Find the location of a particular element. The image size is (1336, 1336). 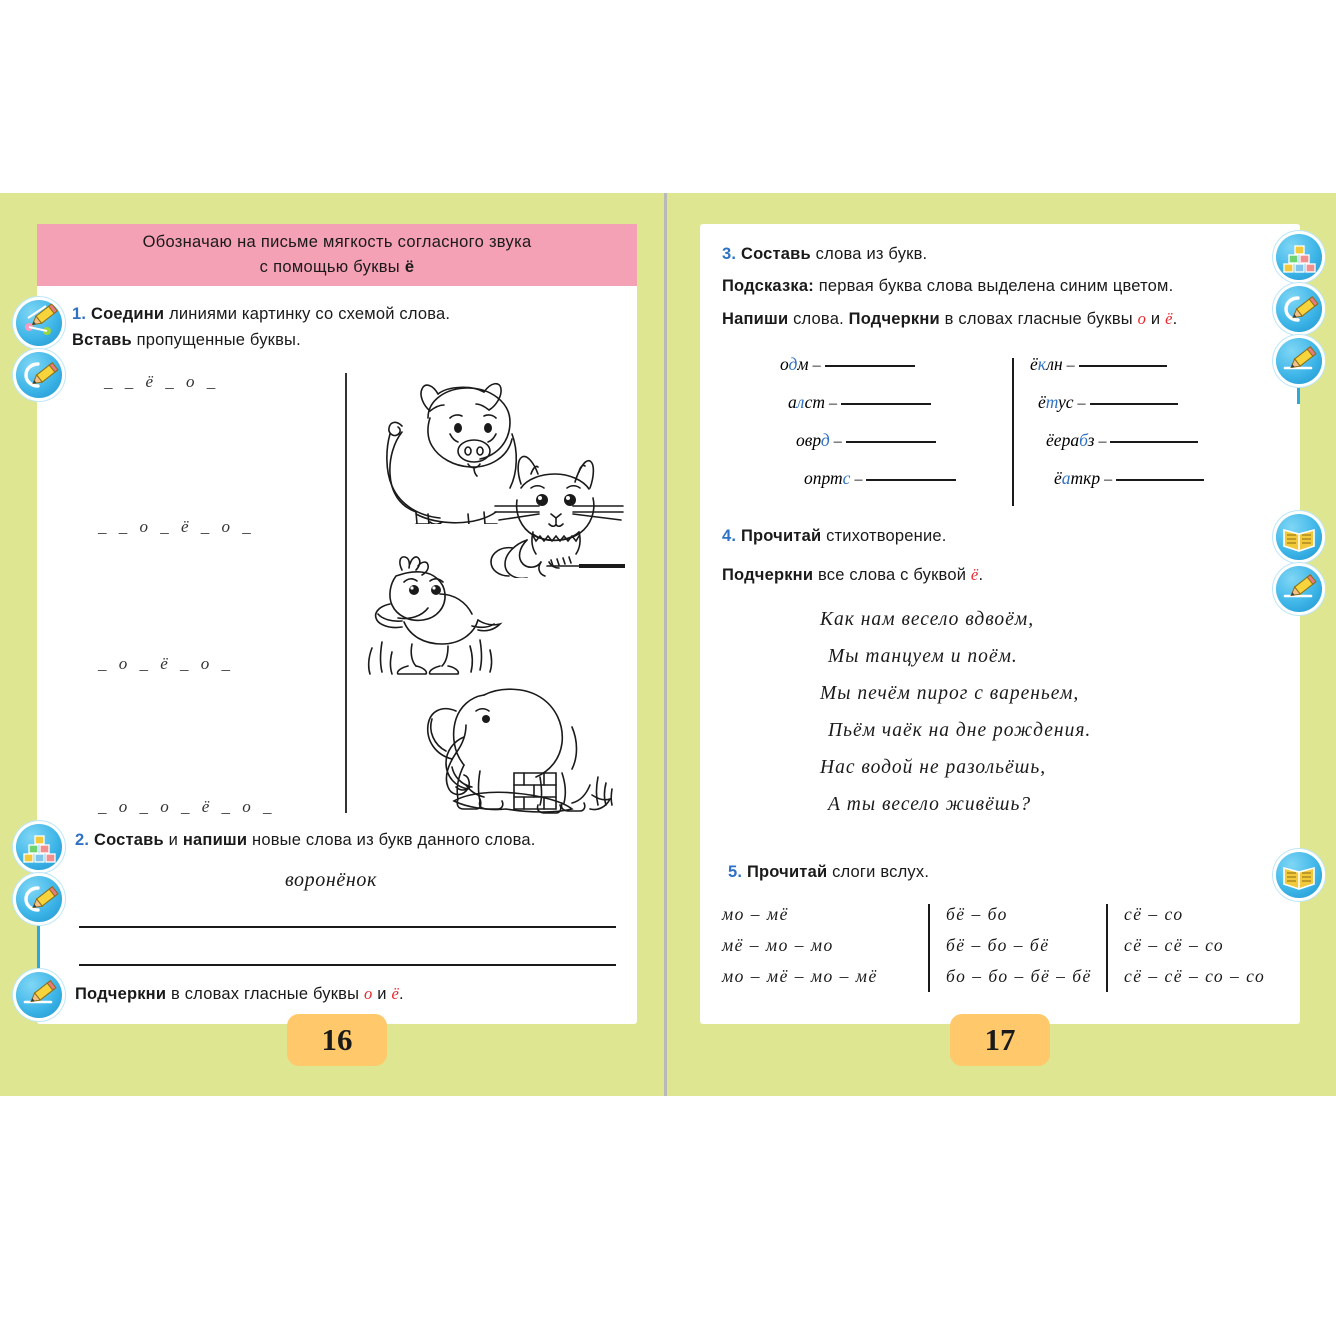

task4-bold1: Прочитай is located at coordinates (781, 536).